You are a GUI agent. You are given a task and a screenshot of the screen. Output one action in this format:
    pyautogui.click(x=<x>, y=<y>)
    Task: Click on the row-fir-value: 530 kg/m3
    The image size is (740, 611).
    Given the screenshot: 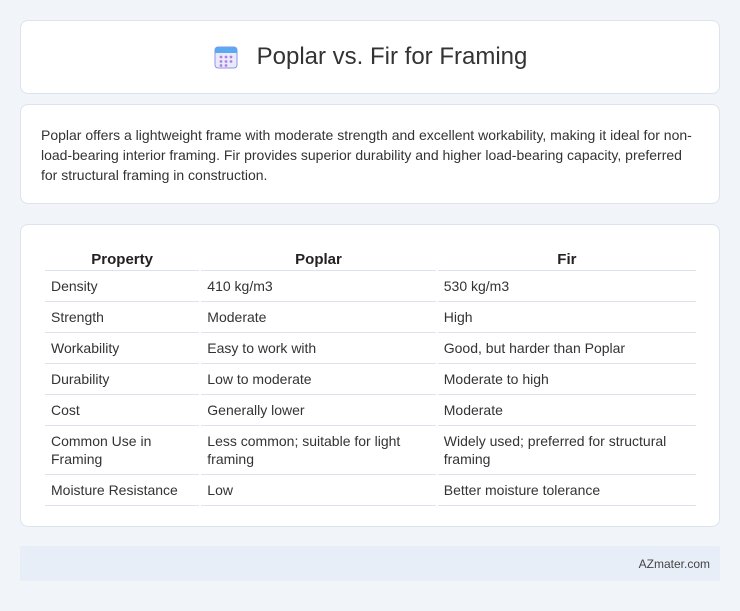 What is the action you would take?
    pyautogui.click(x=566, y=286)
    